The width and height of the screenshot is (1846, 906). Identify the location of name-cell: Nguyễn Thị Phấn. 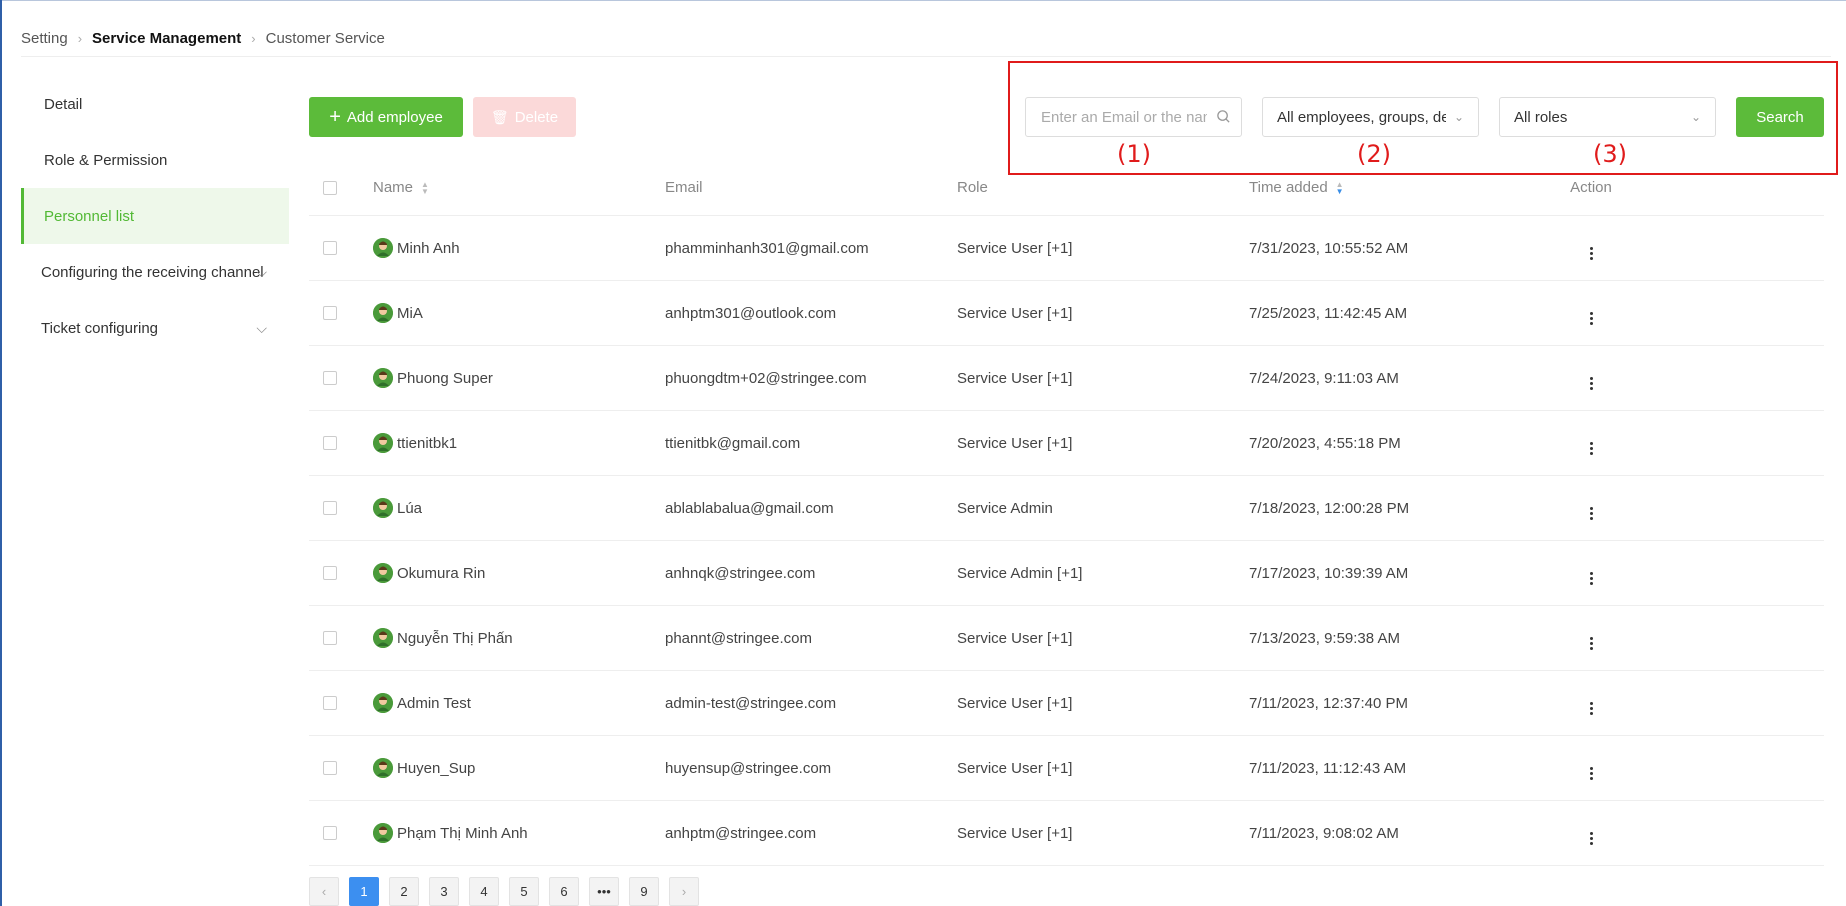
(519, 638).